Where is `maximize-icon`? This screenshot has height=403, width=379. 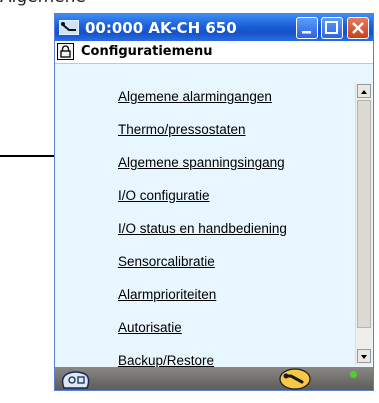
maximize-icon is located at coordinates (331, 27).